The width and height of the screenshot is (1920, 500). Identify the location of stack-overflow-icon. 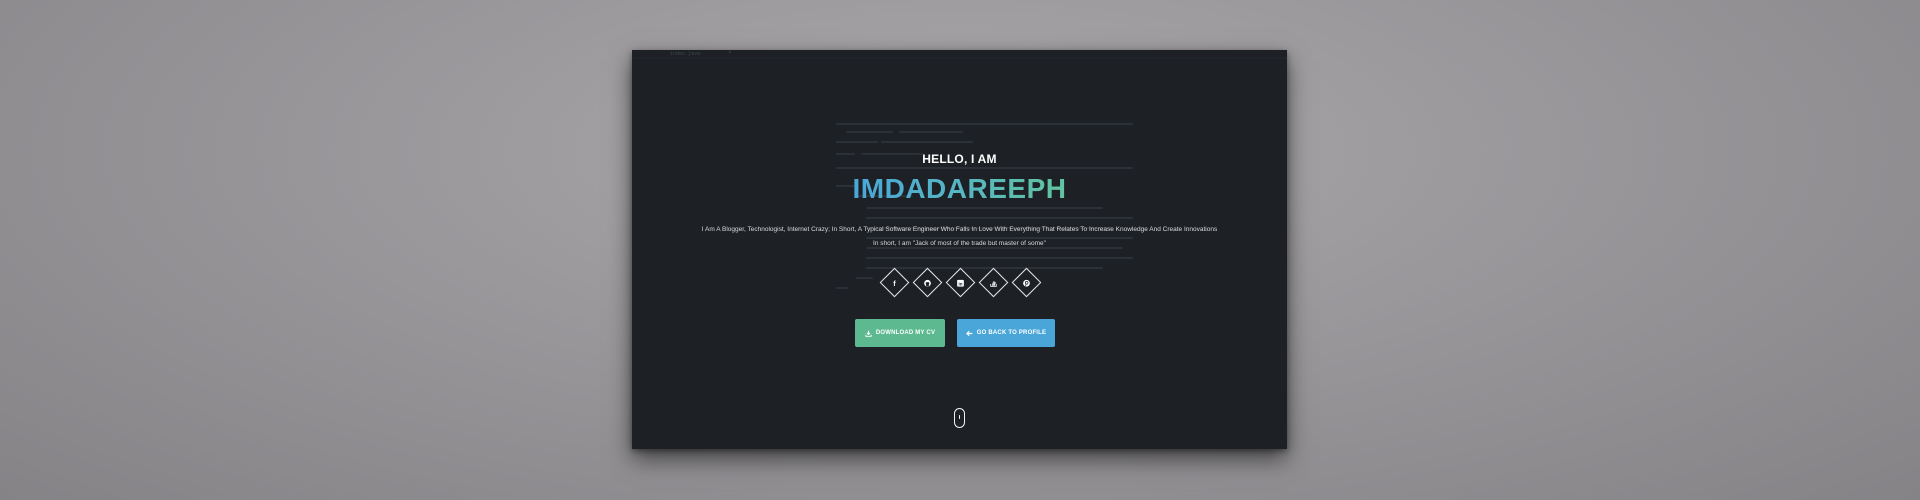
(993, 283).